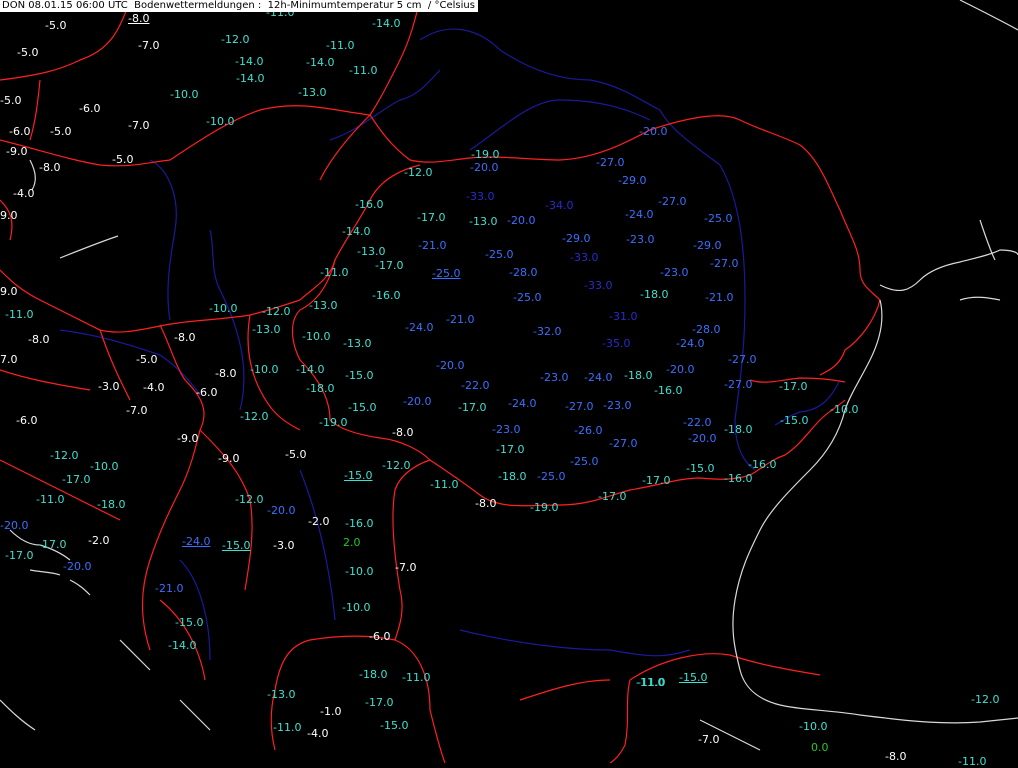 Image resolution: width=1018 pixels, height=768 pixels. I want to click on temperature-label: -9.0, so click(17, 151).